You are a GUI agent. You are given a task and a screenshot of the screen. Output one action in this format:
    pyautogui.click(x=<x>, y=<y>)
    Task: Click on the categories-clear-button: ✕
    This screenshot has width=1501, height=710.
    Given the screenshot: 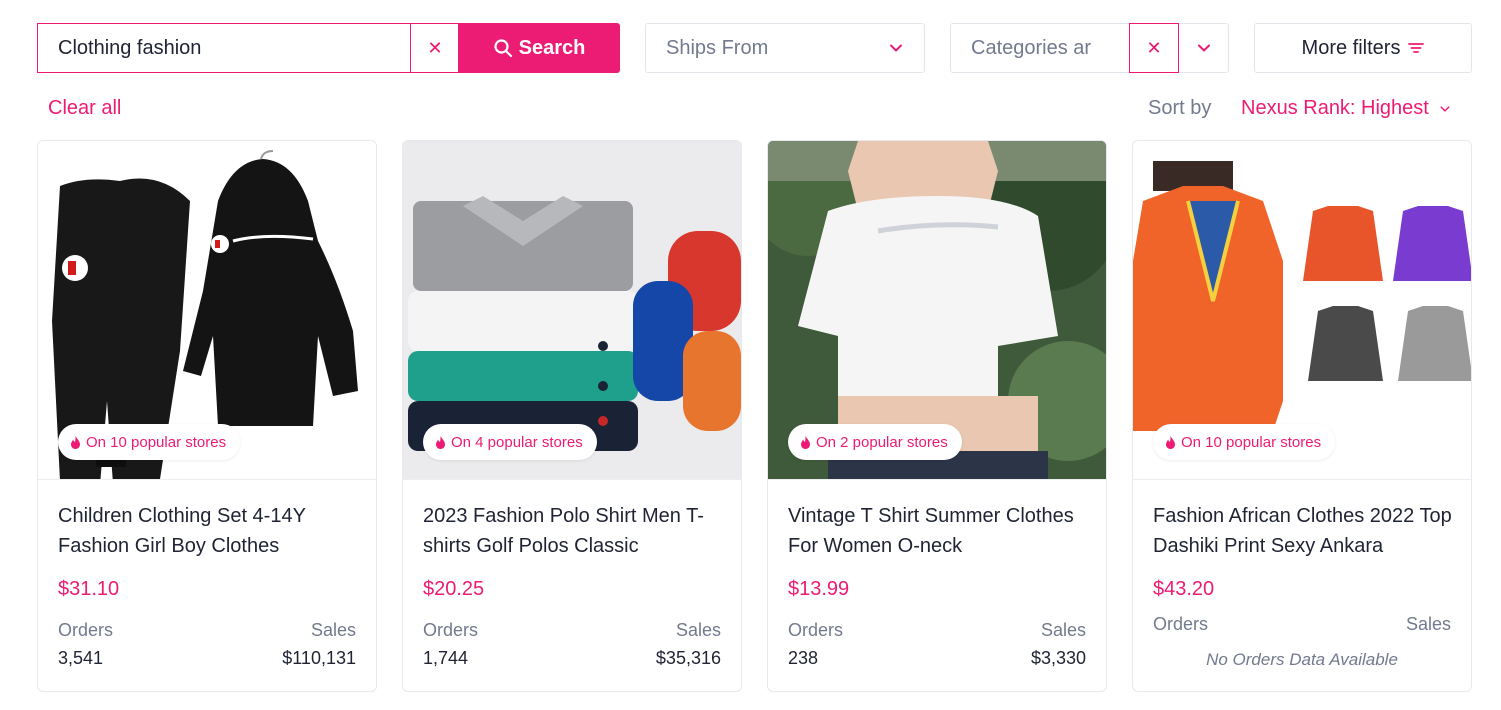 What is the action you would take?
    pyautogui.click(x=1154, y=48)
    